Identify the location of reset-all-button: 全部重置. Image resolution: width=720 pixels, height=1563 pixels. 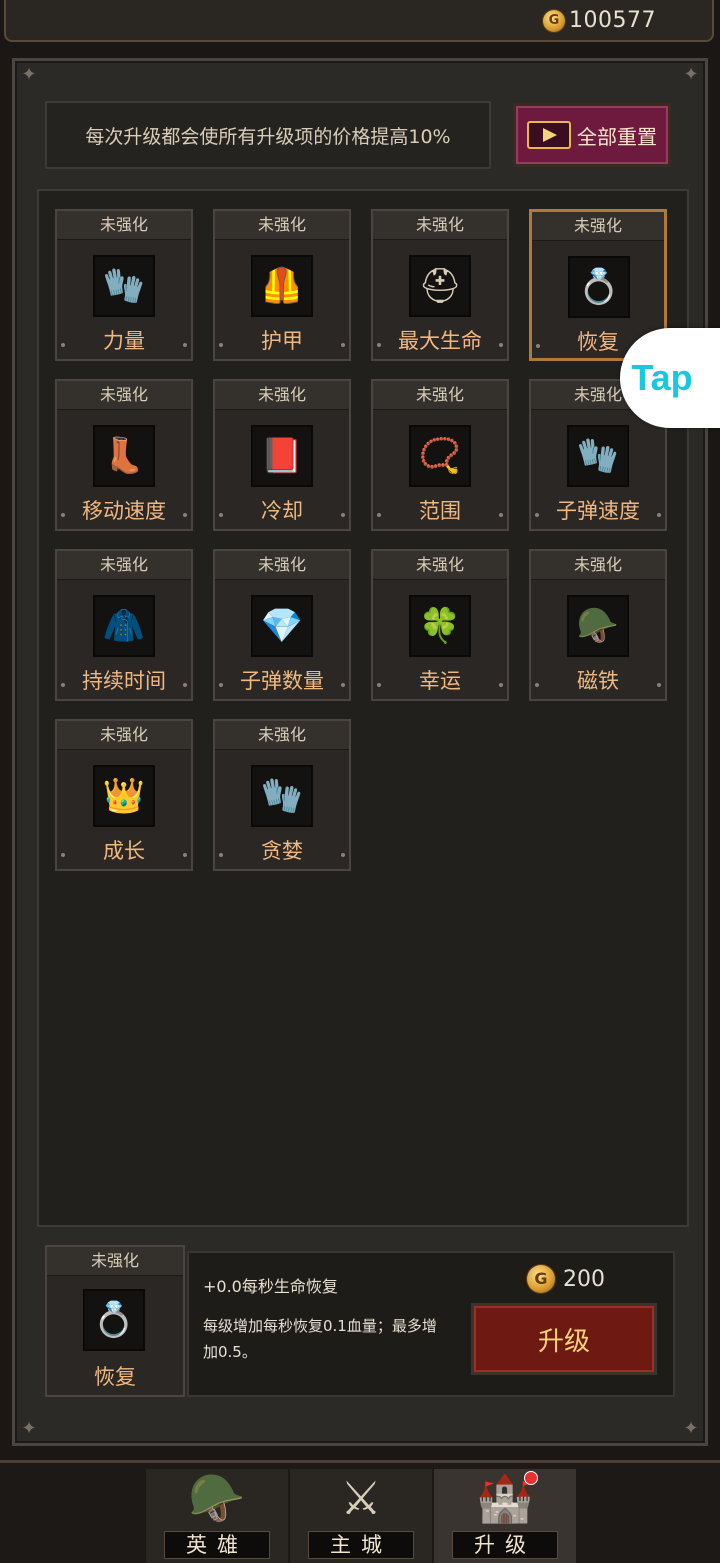
(592, 135).